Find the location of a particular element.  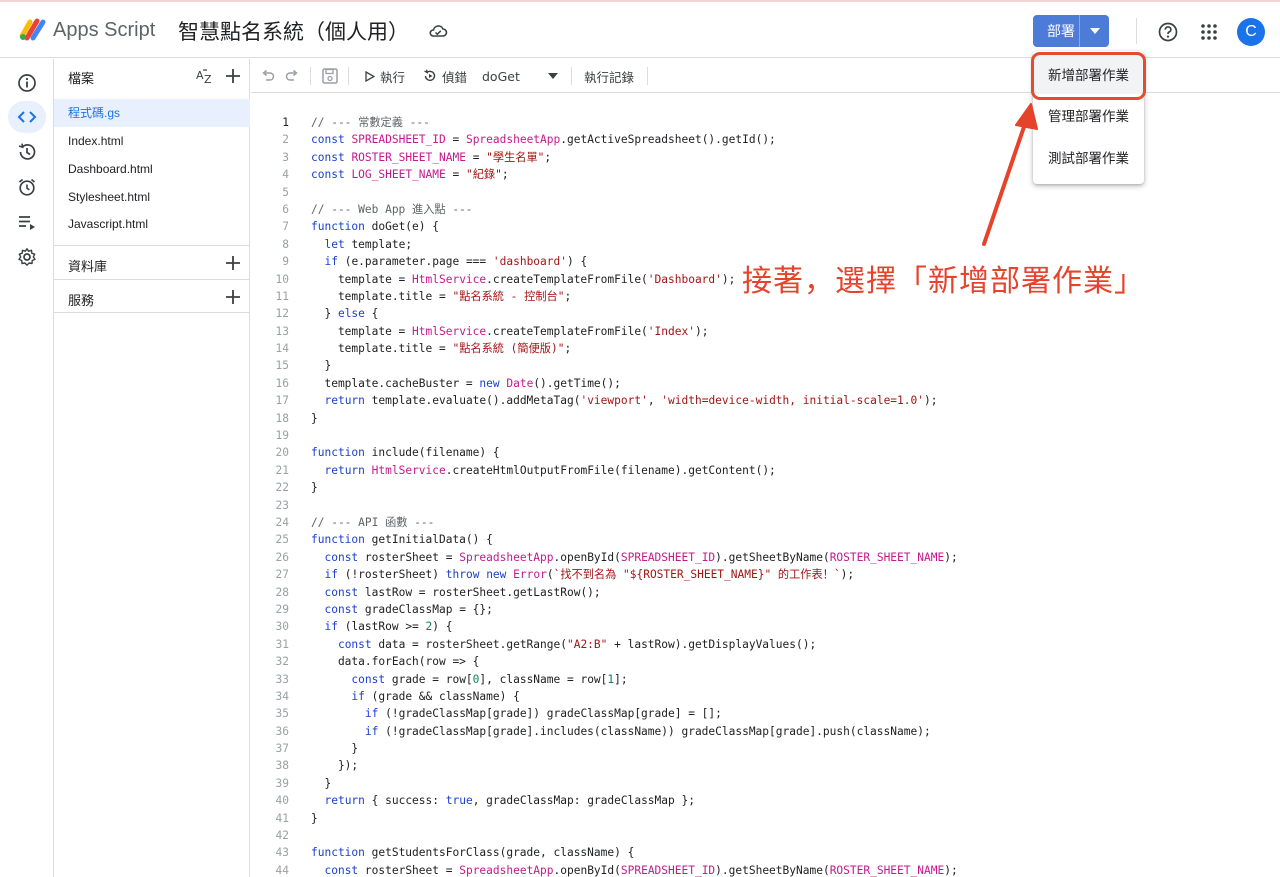

code-line: 8 let template; is located at coordinates (765, 244).